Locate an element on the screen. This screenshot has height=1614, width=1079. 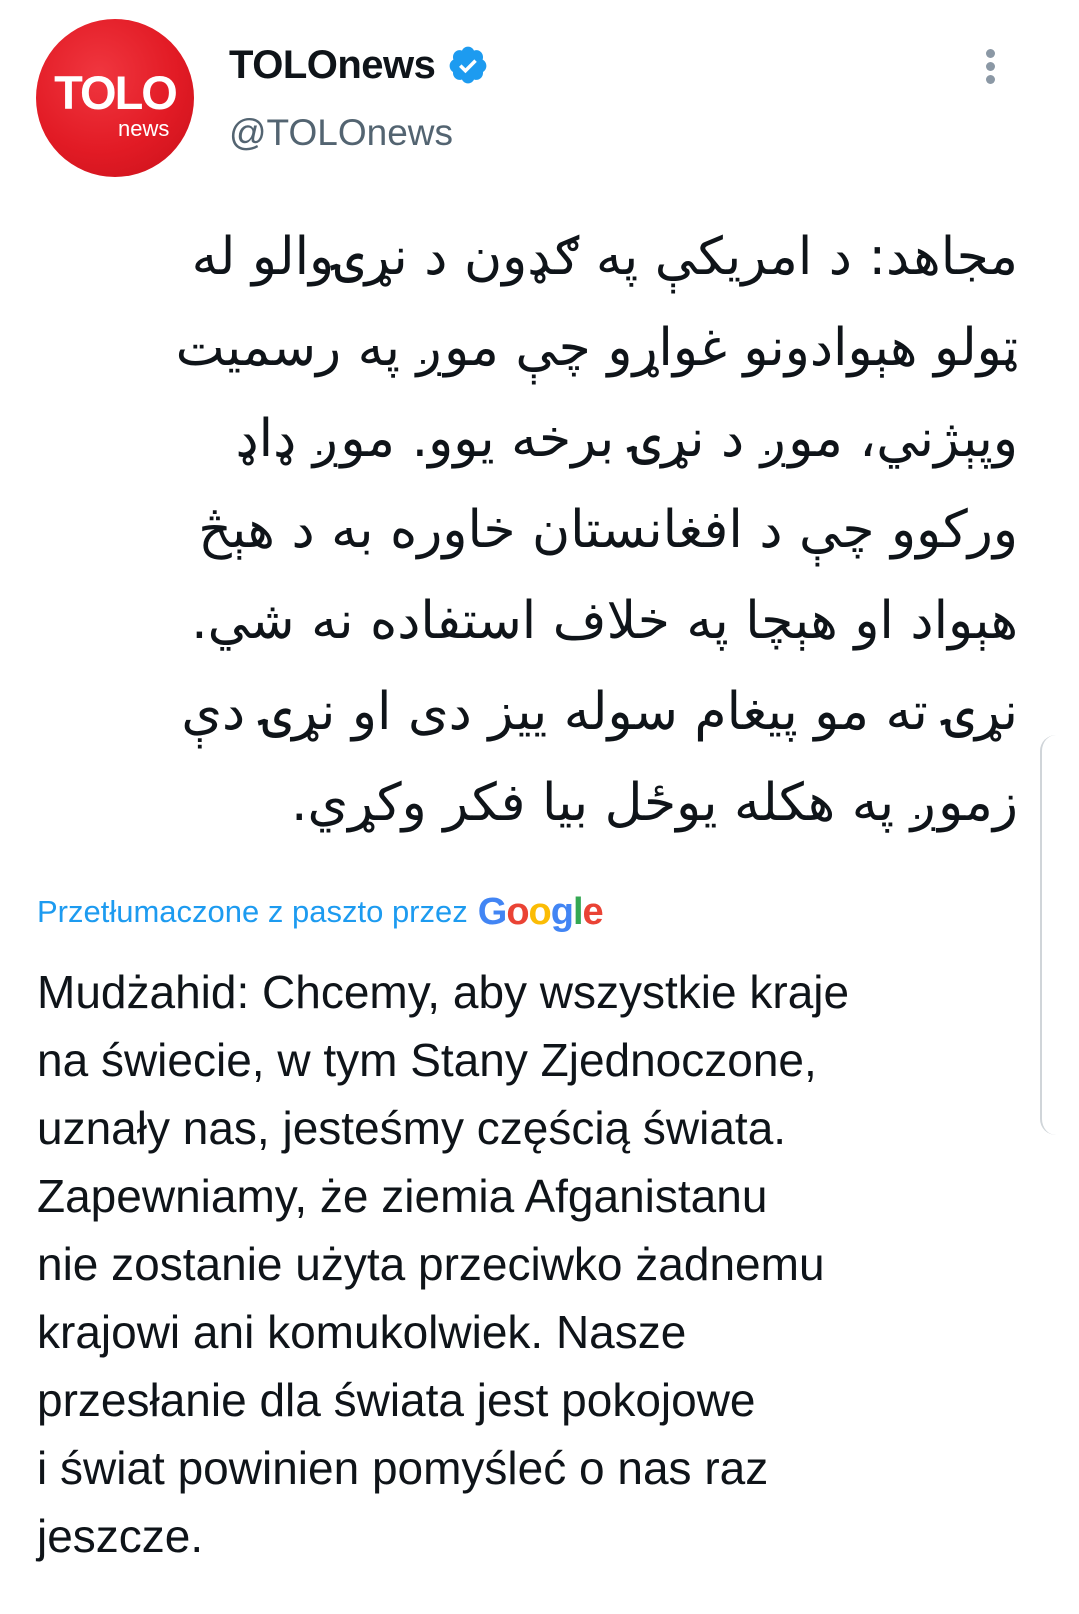
account-handle: @TOLOnews is located at coordinates (341, 133).